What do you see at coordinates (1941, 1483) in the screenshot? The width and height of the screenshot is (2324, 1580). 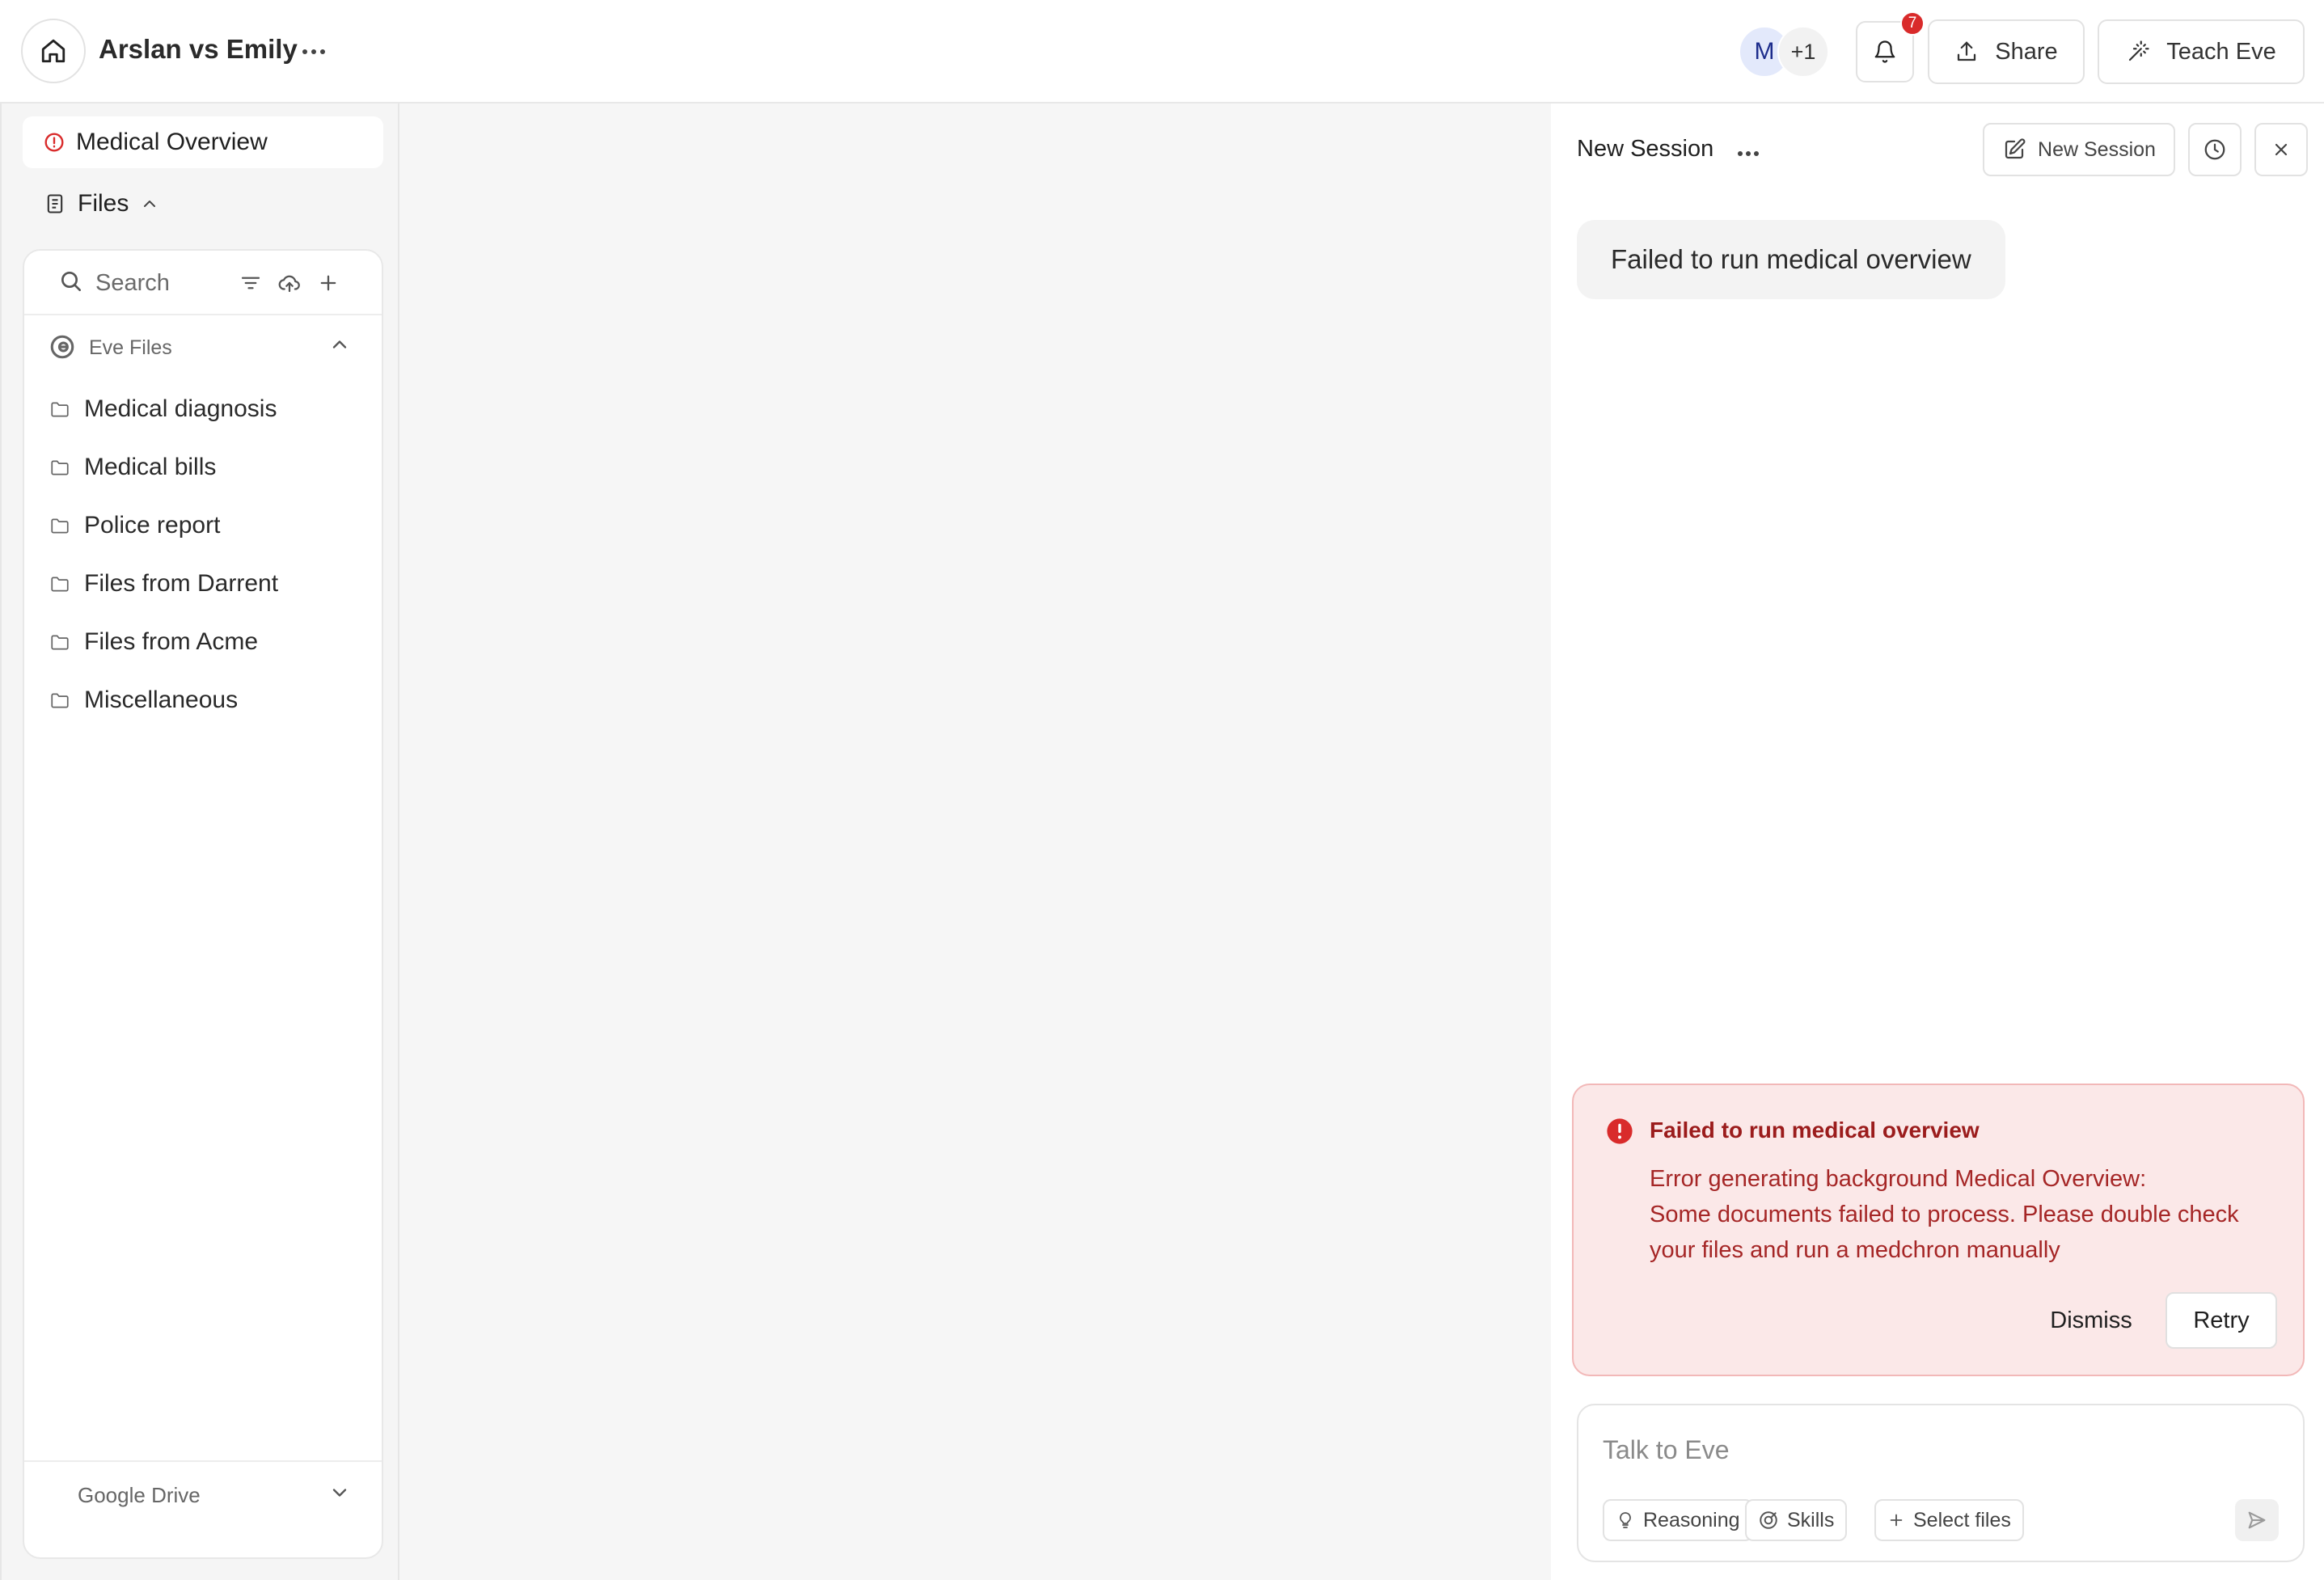 I see `message-composer: Reasoning Skills Select files` at bounding box center [1941, 1483].